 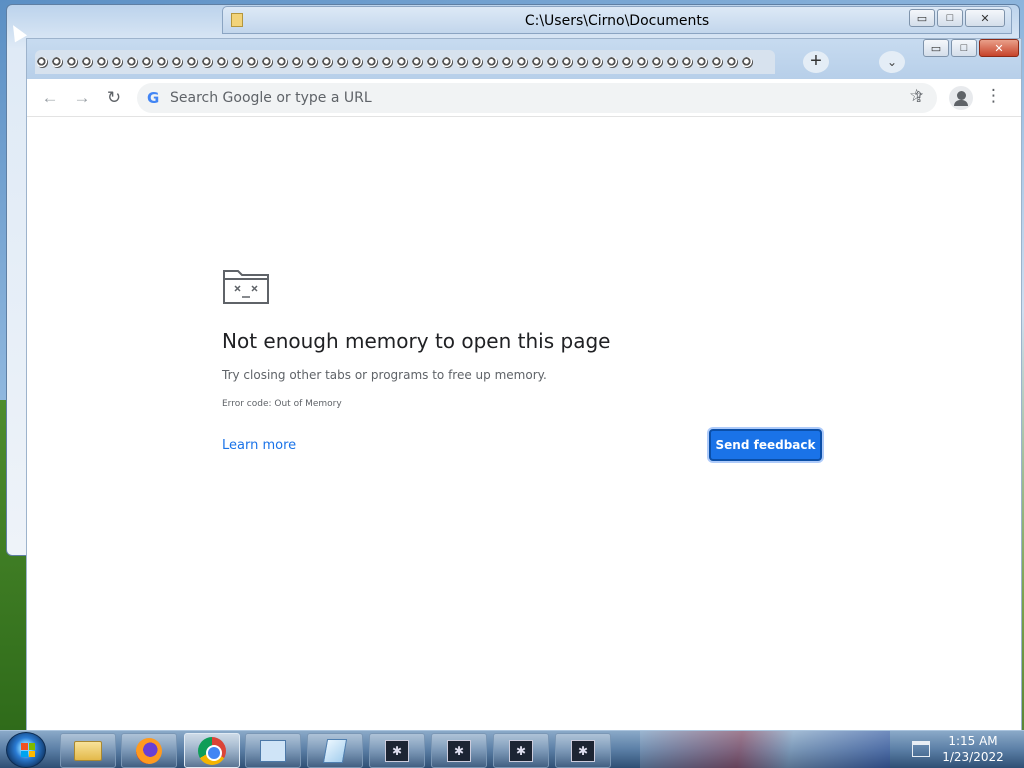 I want to click on network-icon, so click(x=921, y=749).